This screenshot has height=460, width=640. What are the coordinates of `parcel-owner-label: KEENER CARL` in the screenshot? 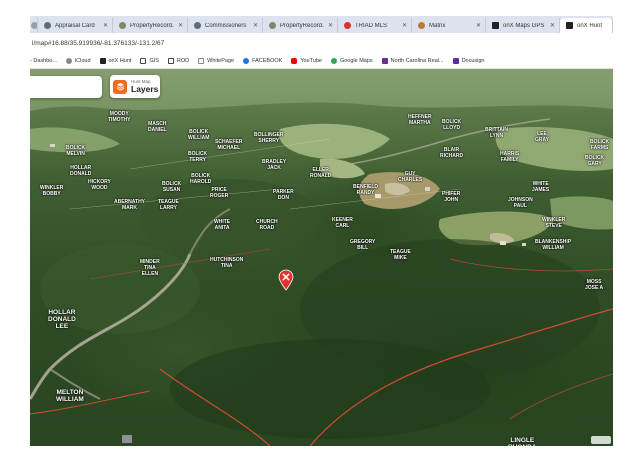 It's located at (342, 223).